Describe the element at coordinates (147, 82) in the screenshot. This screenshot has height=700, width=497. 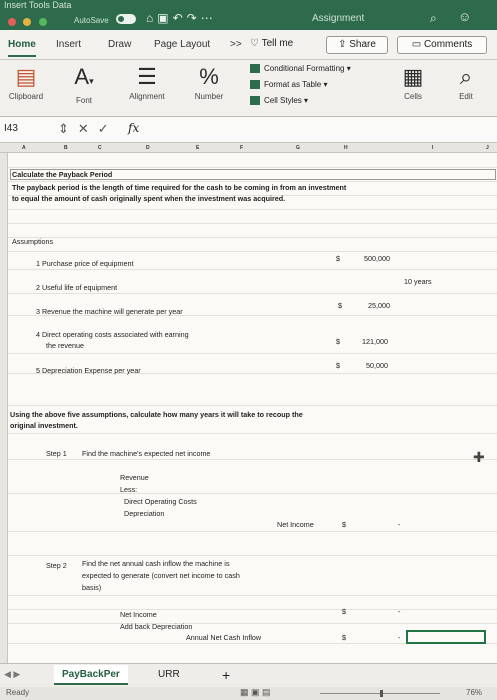
I see `alignment-group: ☰ Alignment` at that location.